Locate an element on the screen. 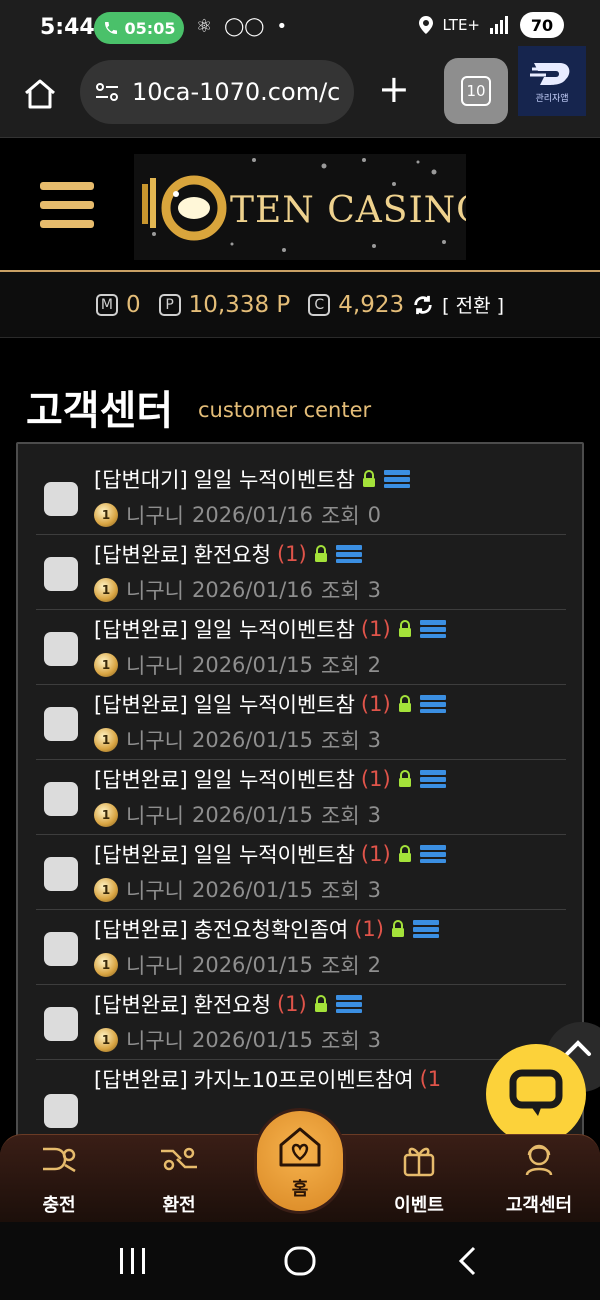  chat-button is located at coordinates (536, 1094).